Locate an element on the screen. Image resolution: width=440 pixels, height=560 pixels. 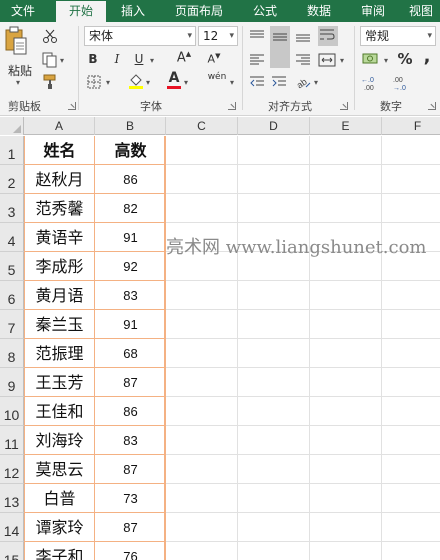
row-header: 15 is located at coordinates (12, 551).